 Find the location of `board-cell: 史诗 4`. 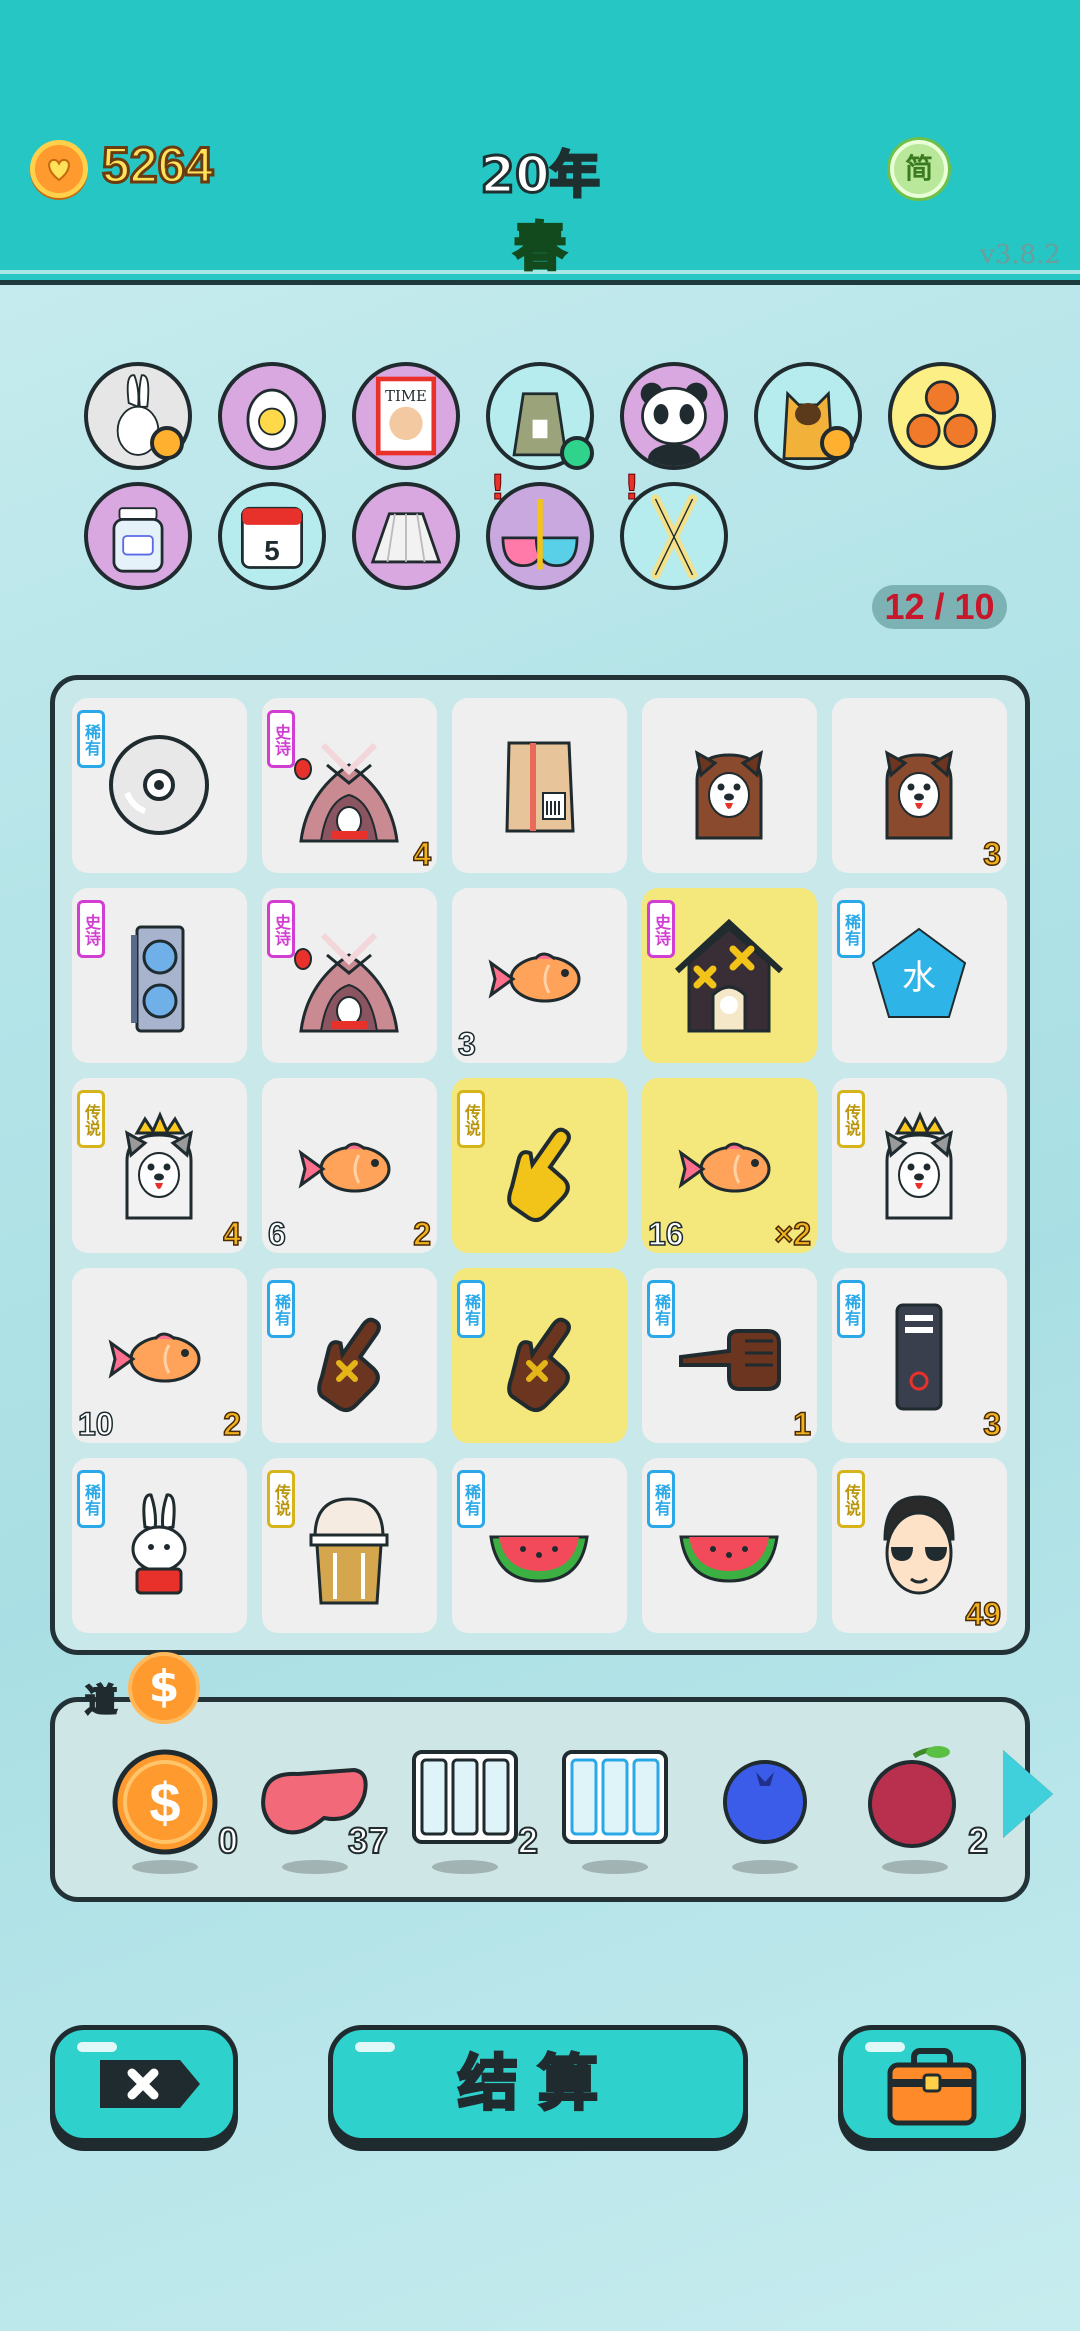

board-cell: 史诗 4 is located at coordinates (349, 785).